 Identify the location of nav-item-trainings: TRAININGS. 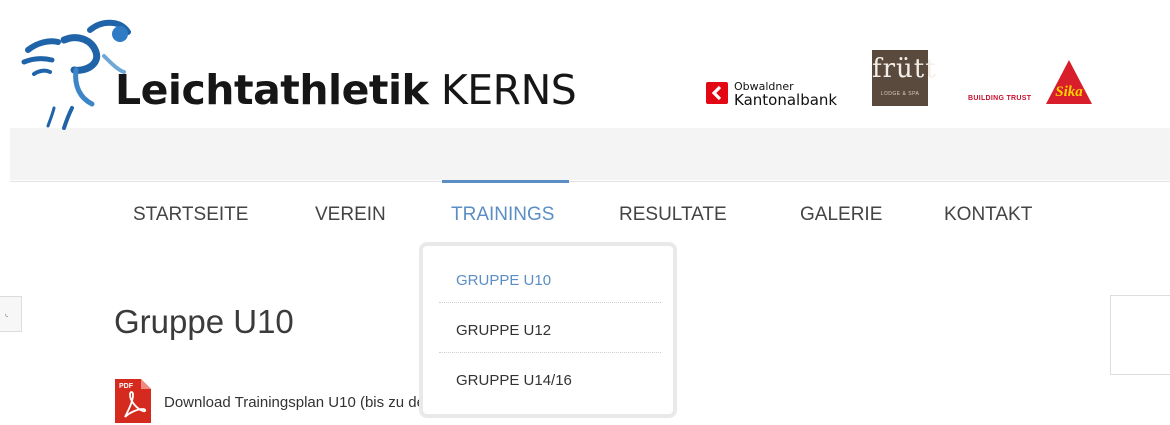
(502, 215).